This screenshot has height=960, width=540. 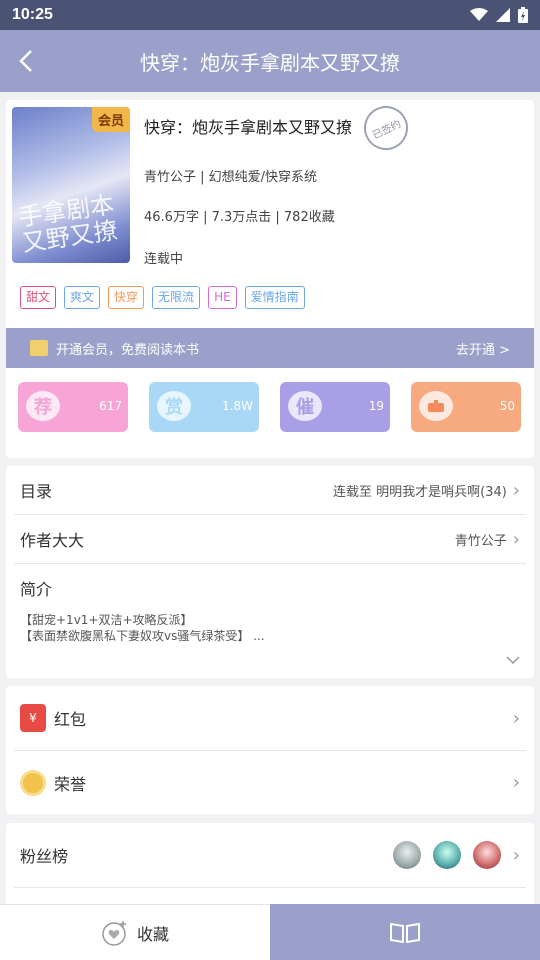 What do you see at coordinates (38, 297) in the screenshot?
I see `tag-item: 甜文` at bounding box center [38, 297].